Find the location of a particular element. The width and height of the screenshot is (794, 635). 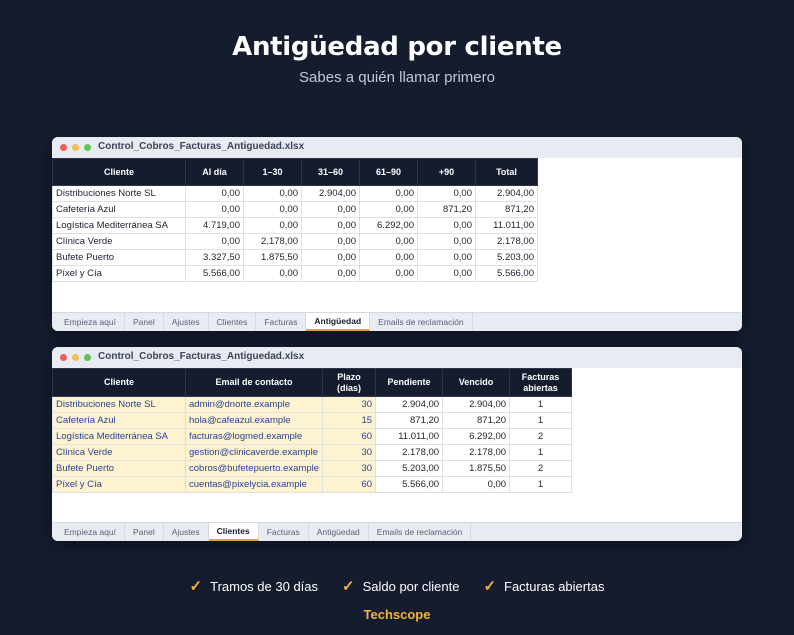

column-header: Facturas abiertas is located at coordinates (541, 382).